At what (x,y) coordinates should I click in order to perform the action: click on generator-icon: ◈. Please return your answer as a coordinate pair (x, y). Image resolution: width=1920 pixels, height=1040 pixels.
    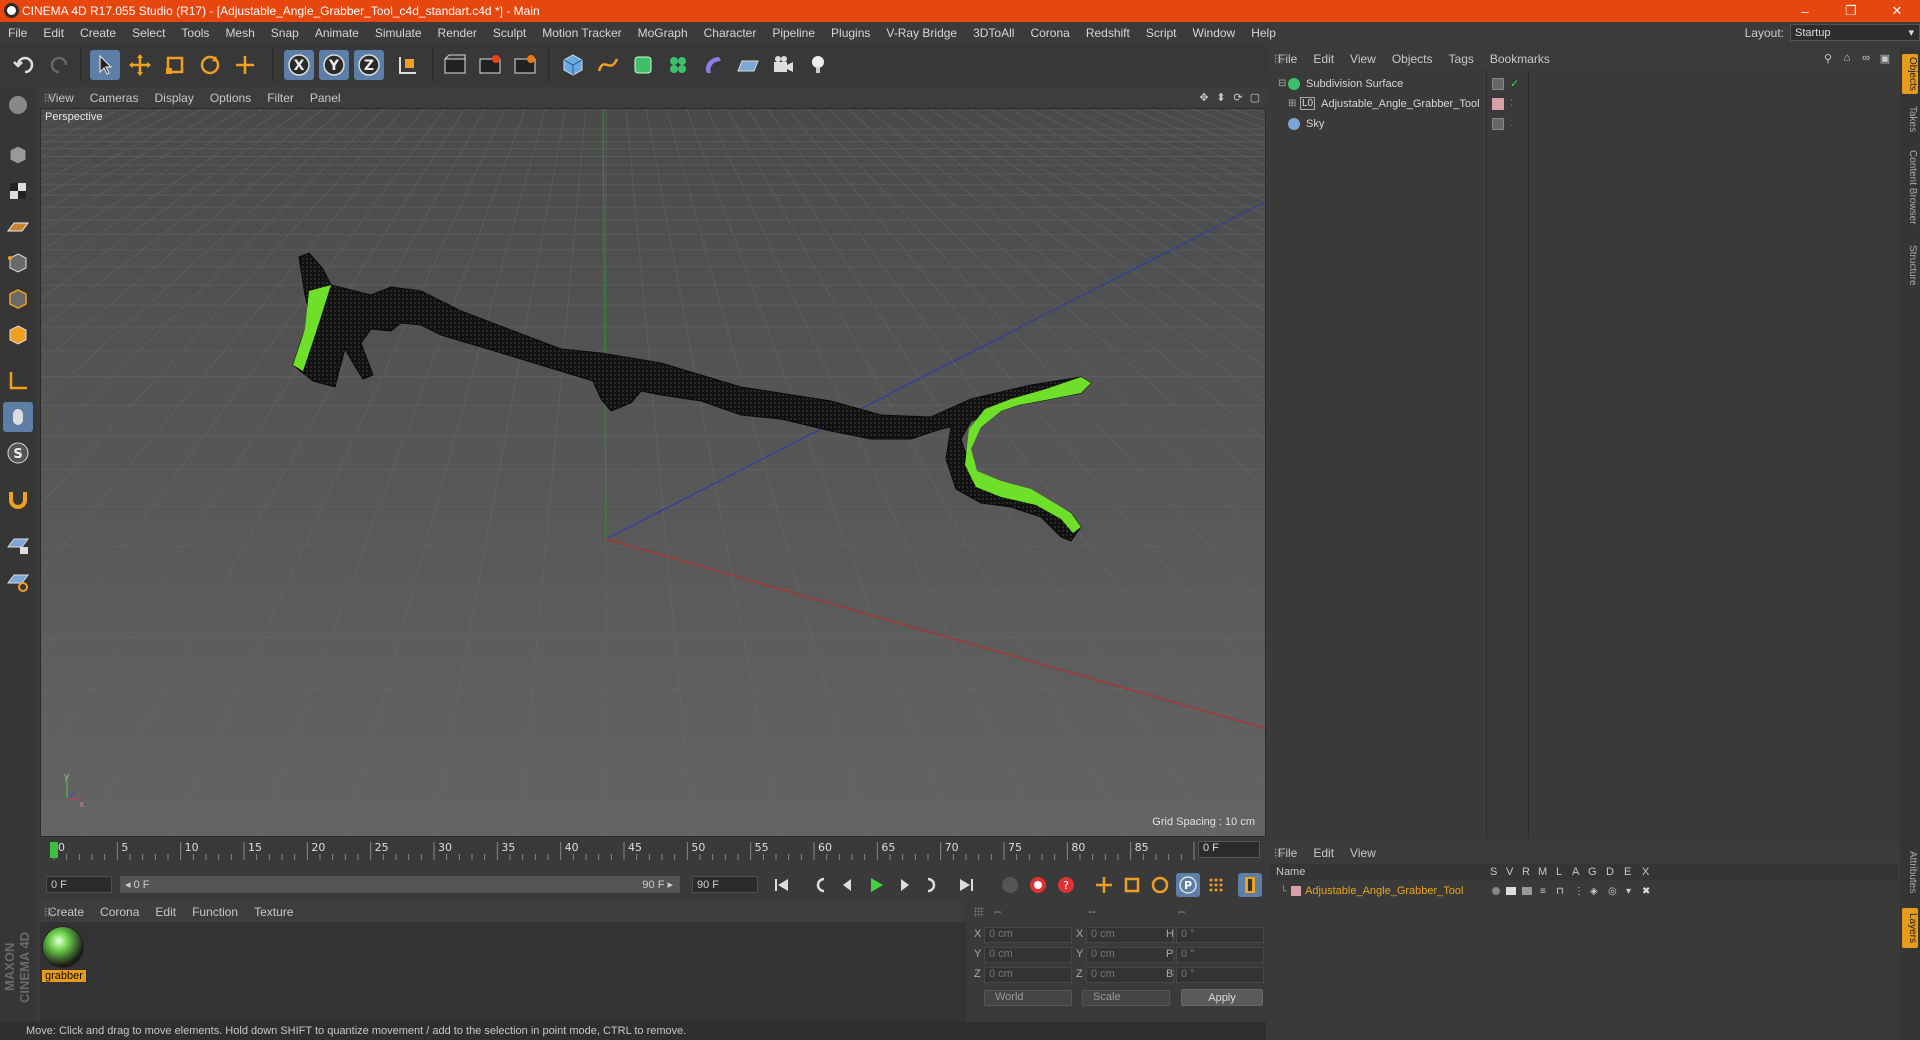
    Looking at the image, I should click on (1594, 891).